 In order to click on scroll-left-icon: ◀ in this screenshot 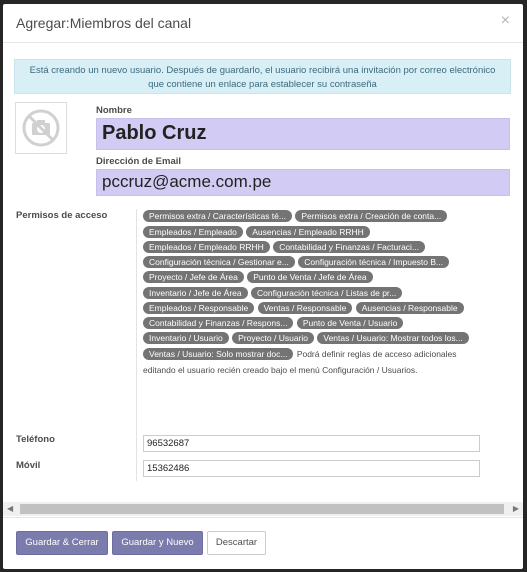, I will do `click(10, 508)`.